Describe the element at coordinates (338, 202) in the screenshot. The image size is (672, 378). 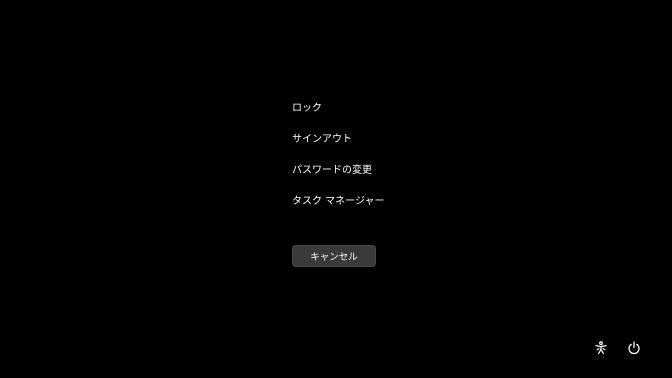
I see `task-manager-option: タスク マネージャー` at that location.